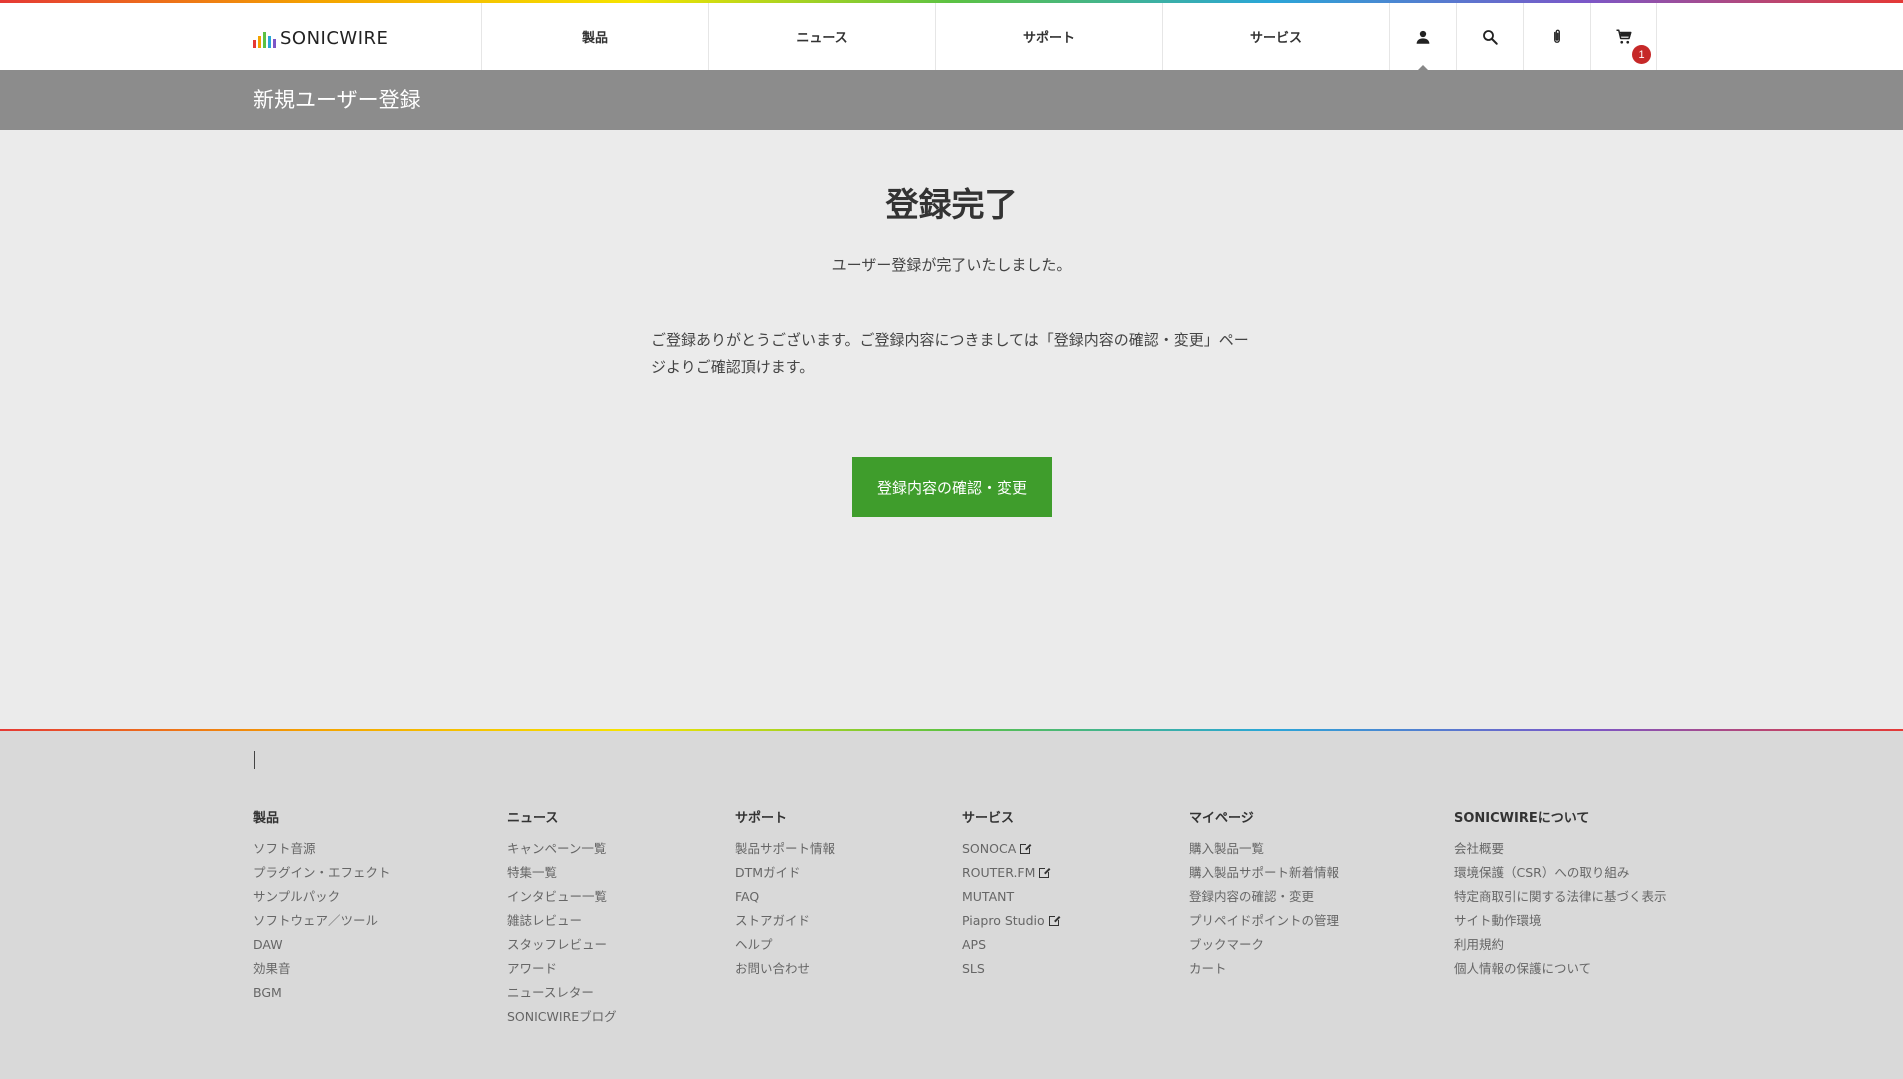  Describe the element at coordinates (951, 100) in the screenshot. I see `page-title-band: 新規ユーザー登録` at that location.